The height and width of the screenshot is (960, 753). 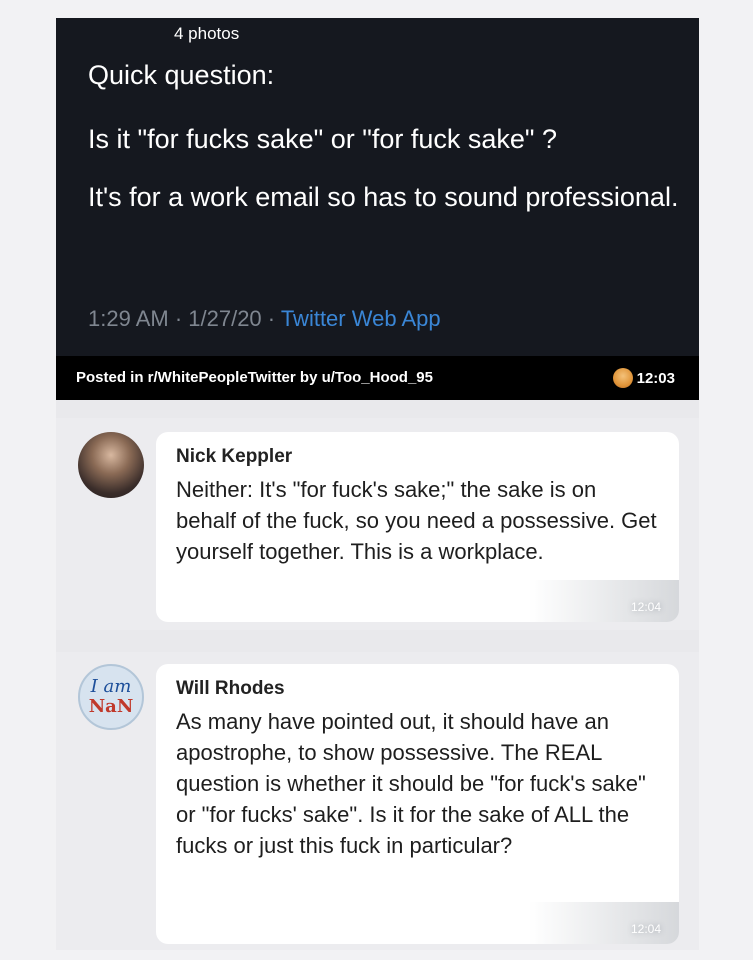 What do you see at coordinates (111, 706) in the screenshot?
I see `avatar-text-line-2: NaN` at bounding box center [111, 706].